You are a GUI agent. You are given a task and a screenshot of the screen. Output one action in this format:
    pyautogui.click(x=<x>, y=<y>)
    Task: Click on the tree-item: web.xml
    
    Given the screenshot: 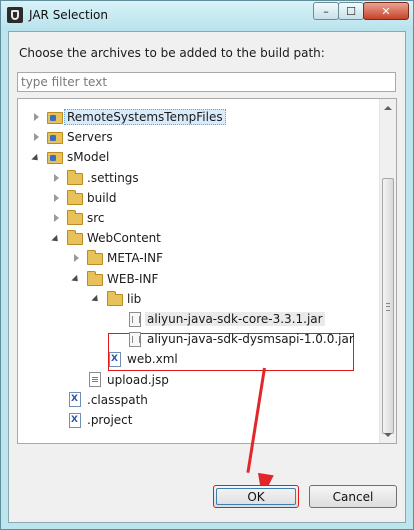 What is the action you would take?
    pyautogui.click(x=134, y=359)
    